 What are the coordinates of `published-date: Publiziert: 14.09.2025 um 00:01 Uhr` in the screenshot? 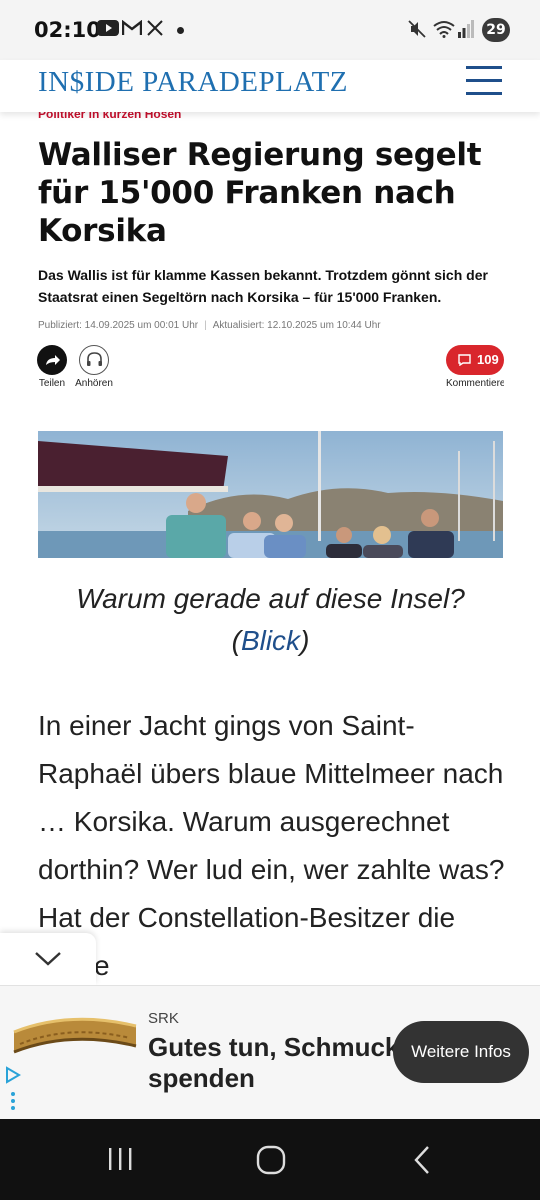 It's located at (118, 325).